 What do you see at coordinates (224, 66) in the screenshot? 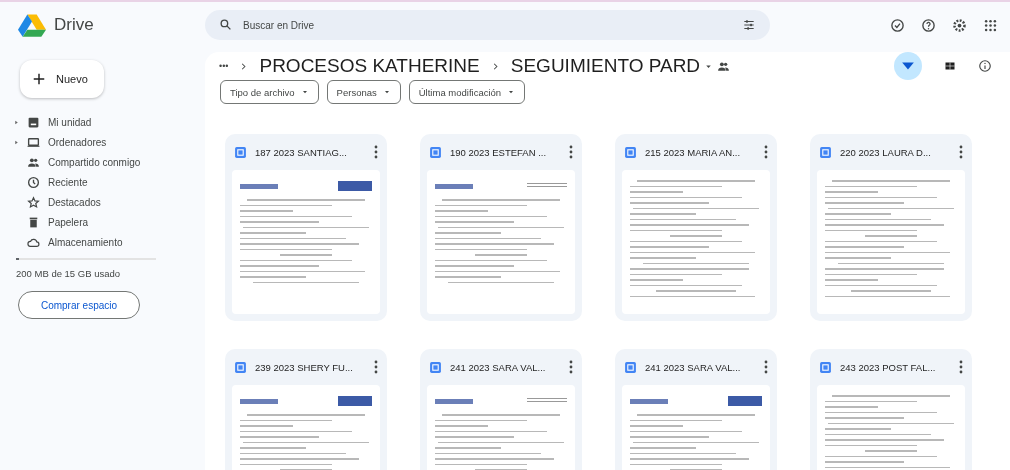
I see `more-folders-button: •••` at bounding box center [224, 66].